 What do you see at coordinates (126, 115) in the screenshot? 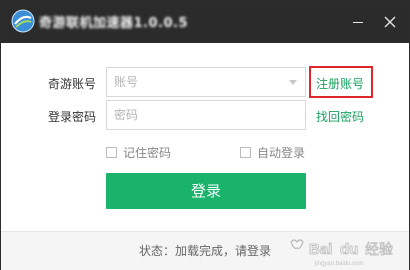
I see `password-placeholder: 密码` at bounding box center [126, 115].